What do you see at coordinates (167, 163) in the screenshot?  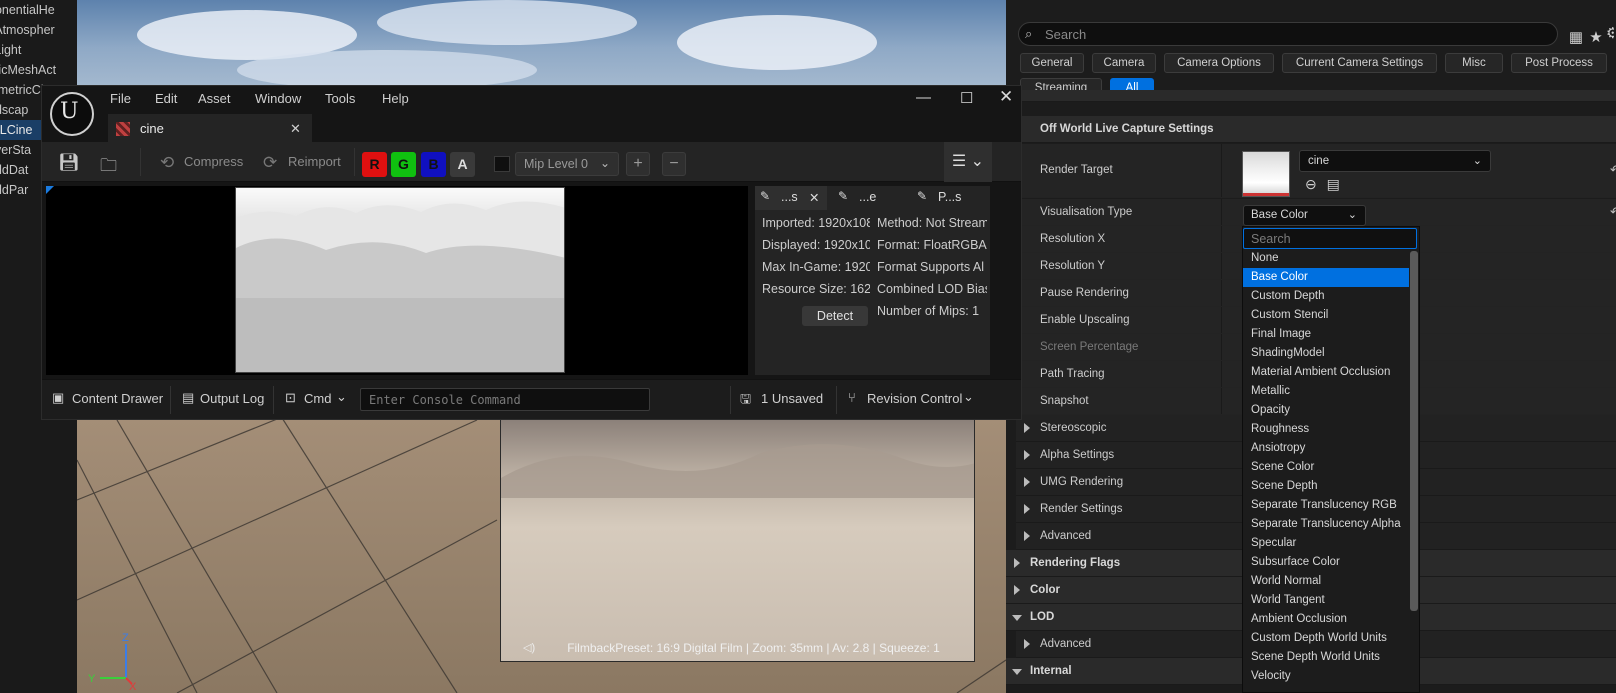 I see `compress-icon: ⟲` at bounding box center [167, 163].